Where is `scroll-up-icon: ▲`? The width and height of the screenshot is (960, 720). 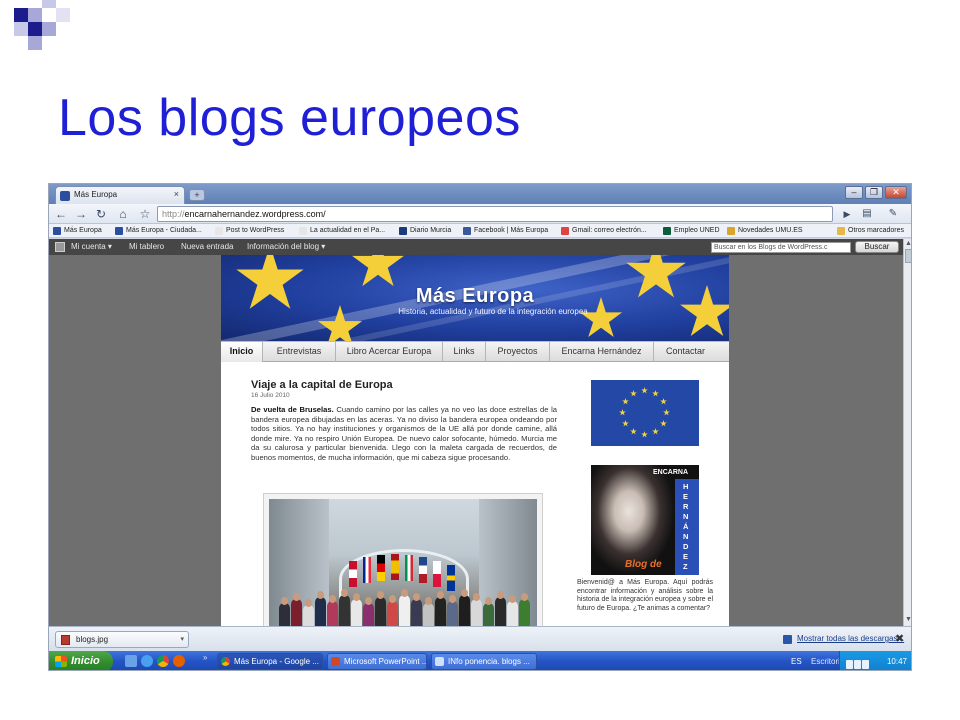 scroll-up-icon: ▲ is located at coordinates (907, 243).